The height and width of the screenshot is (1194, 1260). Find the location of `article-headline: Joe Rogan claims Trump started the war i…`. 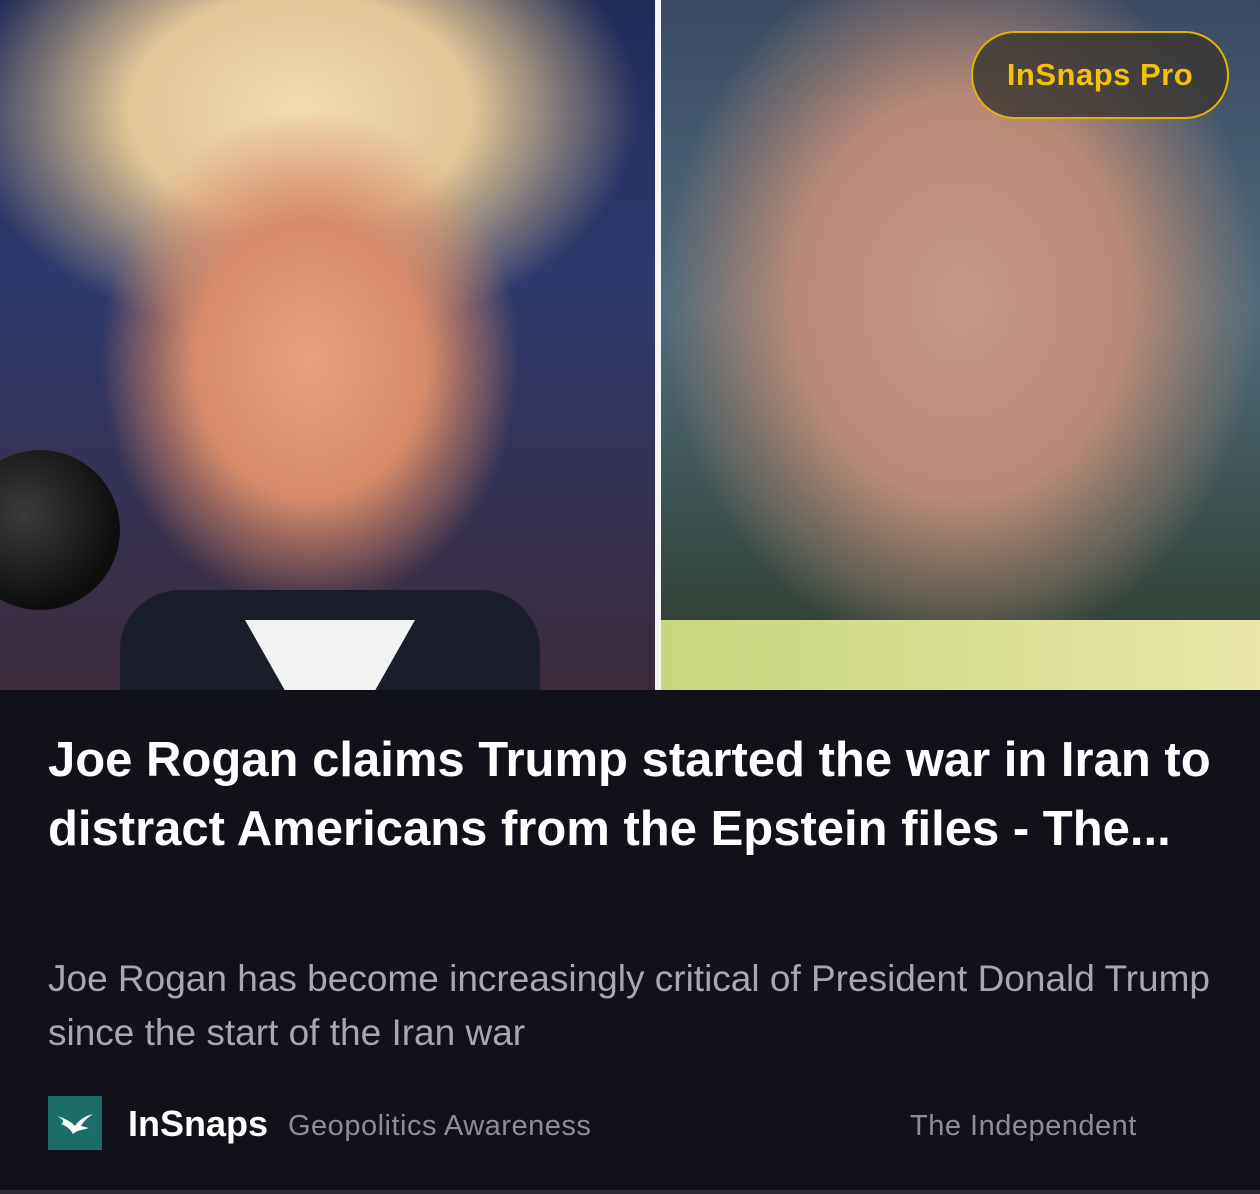

article-headline: Joe Rogan claims Trump started the war i… is located at coordinates (633, 795).